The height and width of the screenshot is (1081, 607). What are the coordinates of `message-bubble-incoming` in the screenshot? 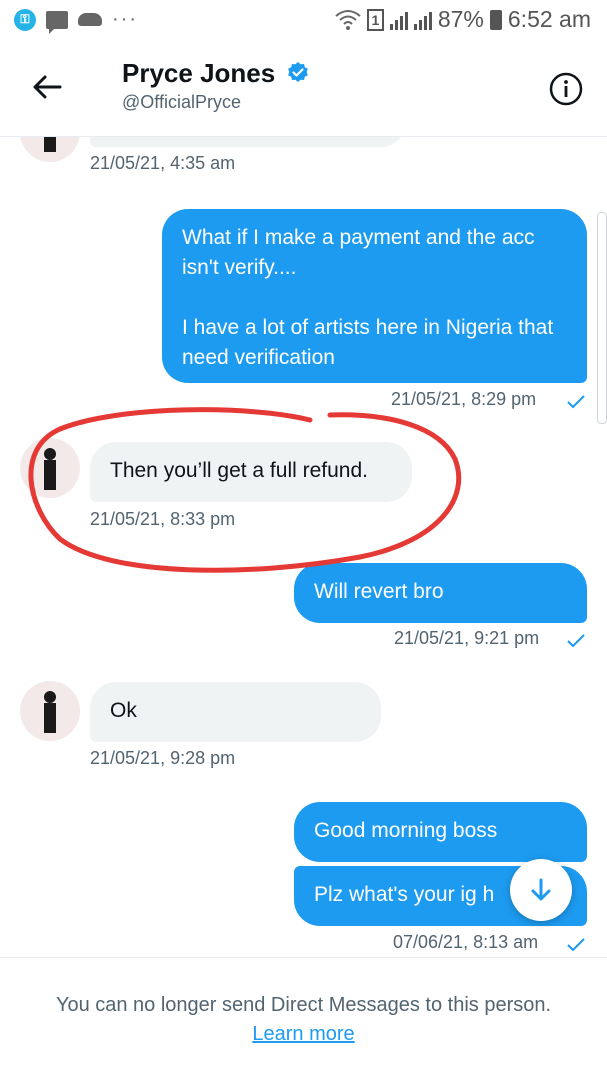 It's located at (248, 142).